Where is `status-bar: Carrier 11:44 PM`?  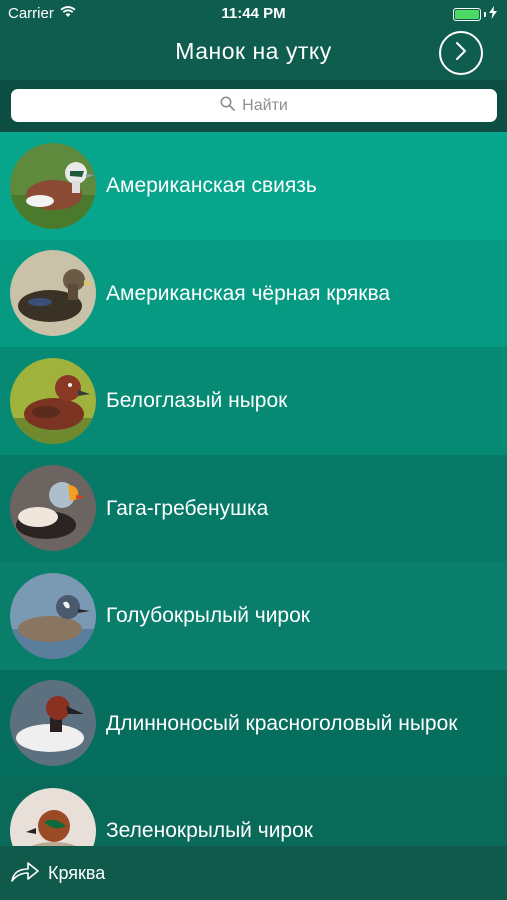 status-bar: Carrier 11:44 PM is located at coordinates (253, 14).